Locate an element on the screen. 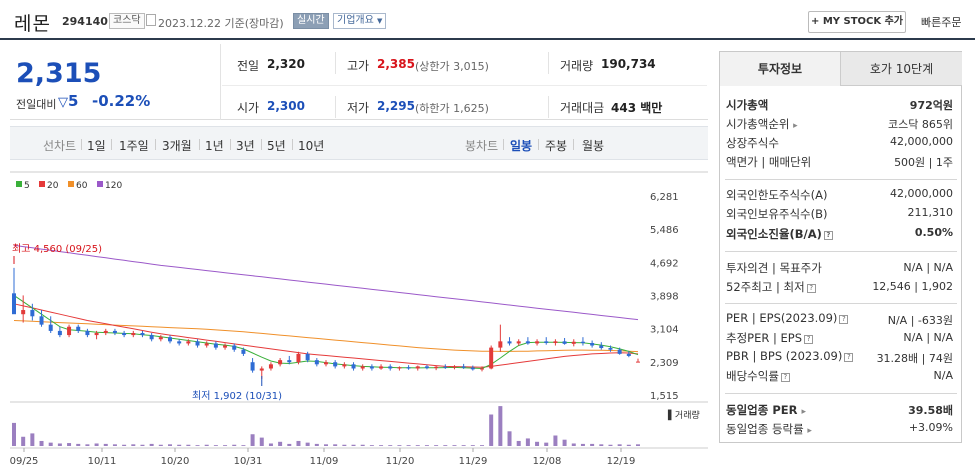 The width and height of the screenshot is (975, 473). div-value: N/A is located at coordinates (943, 375).